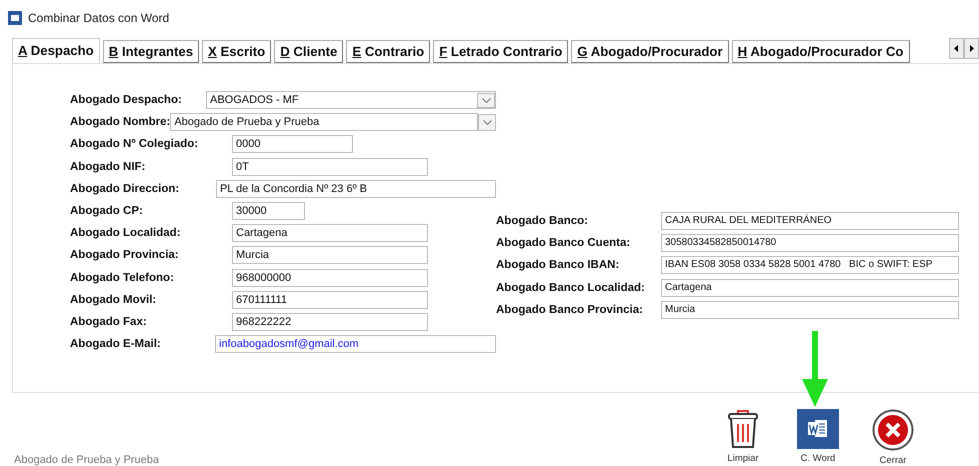  What do you see at coordinates (810, 221) in the screenshot?
I see `input-field: CAJA RURAL DEL MEDITERRÁNEO` at bounding box center [810, 221].